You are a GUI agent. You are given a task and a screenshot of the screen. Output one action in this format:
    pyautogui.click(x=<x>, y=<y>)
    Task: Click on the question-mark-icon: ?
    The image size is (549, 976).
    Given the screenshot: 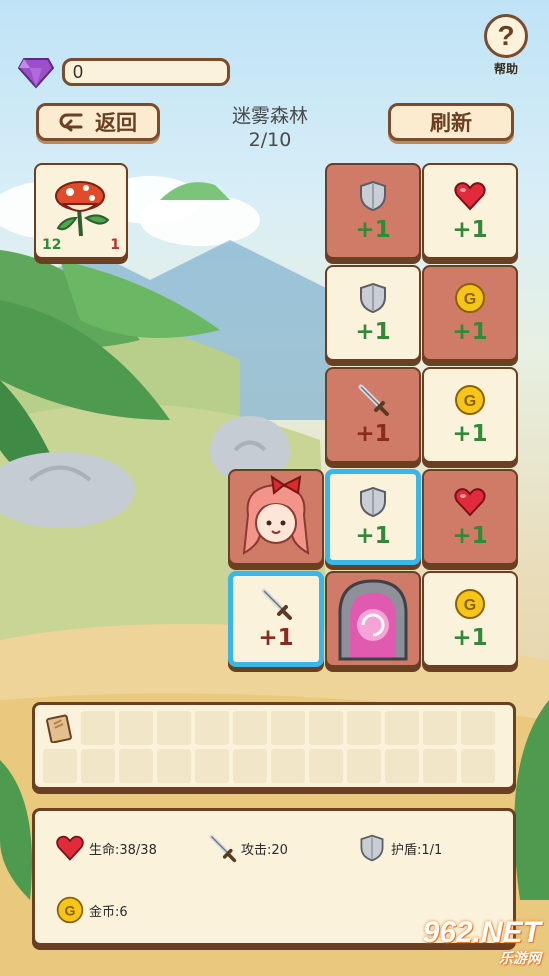 What is the action you would take?
    pyautogui.click(x=506, y=36)
    